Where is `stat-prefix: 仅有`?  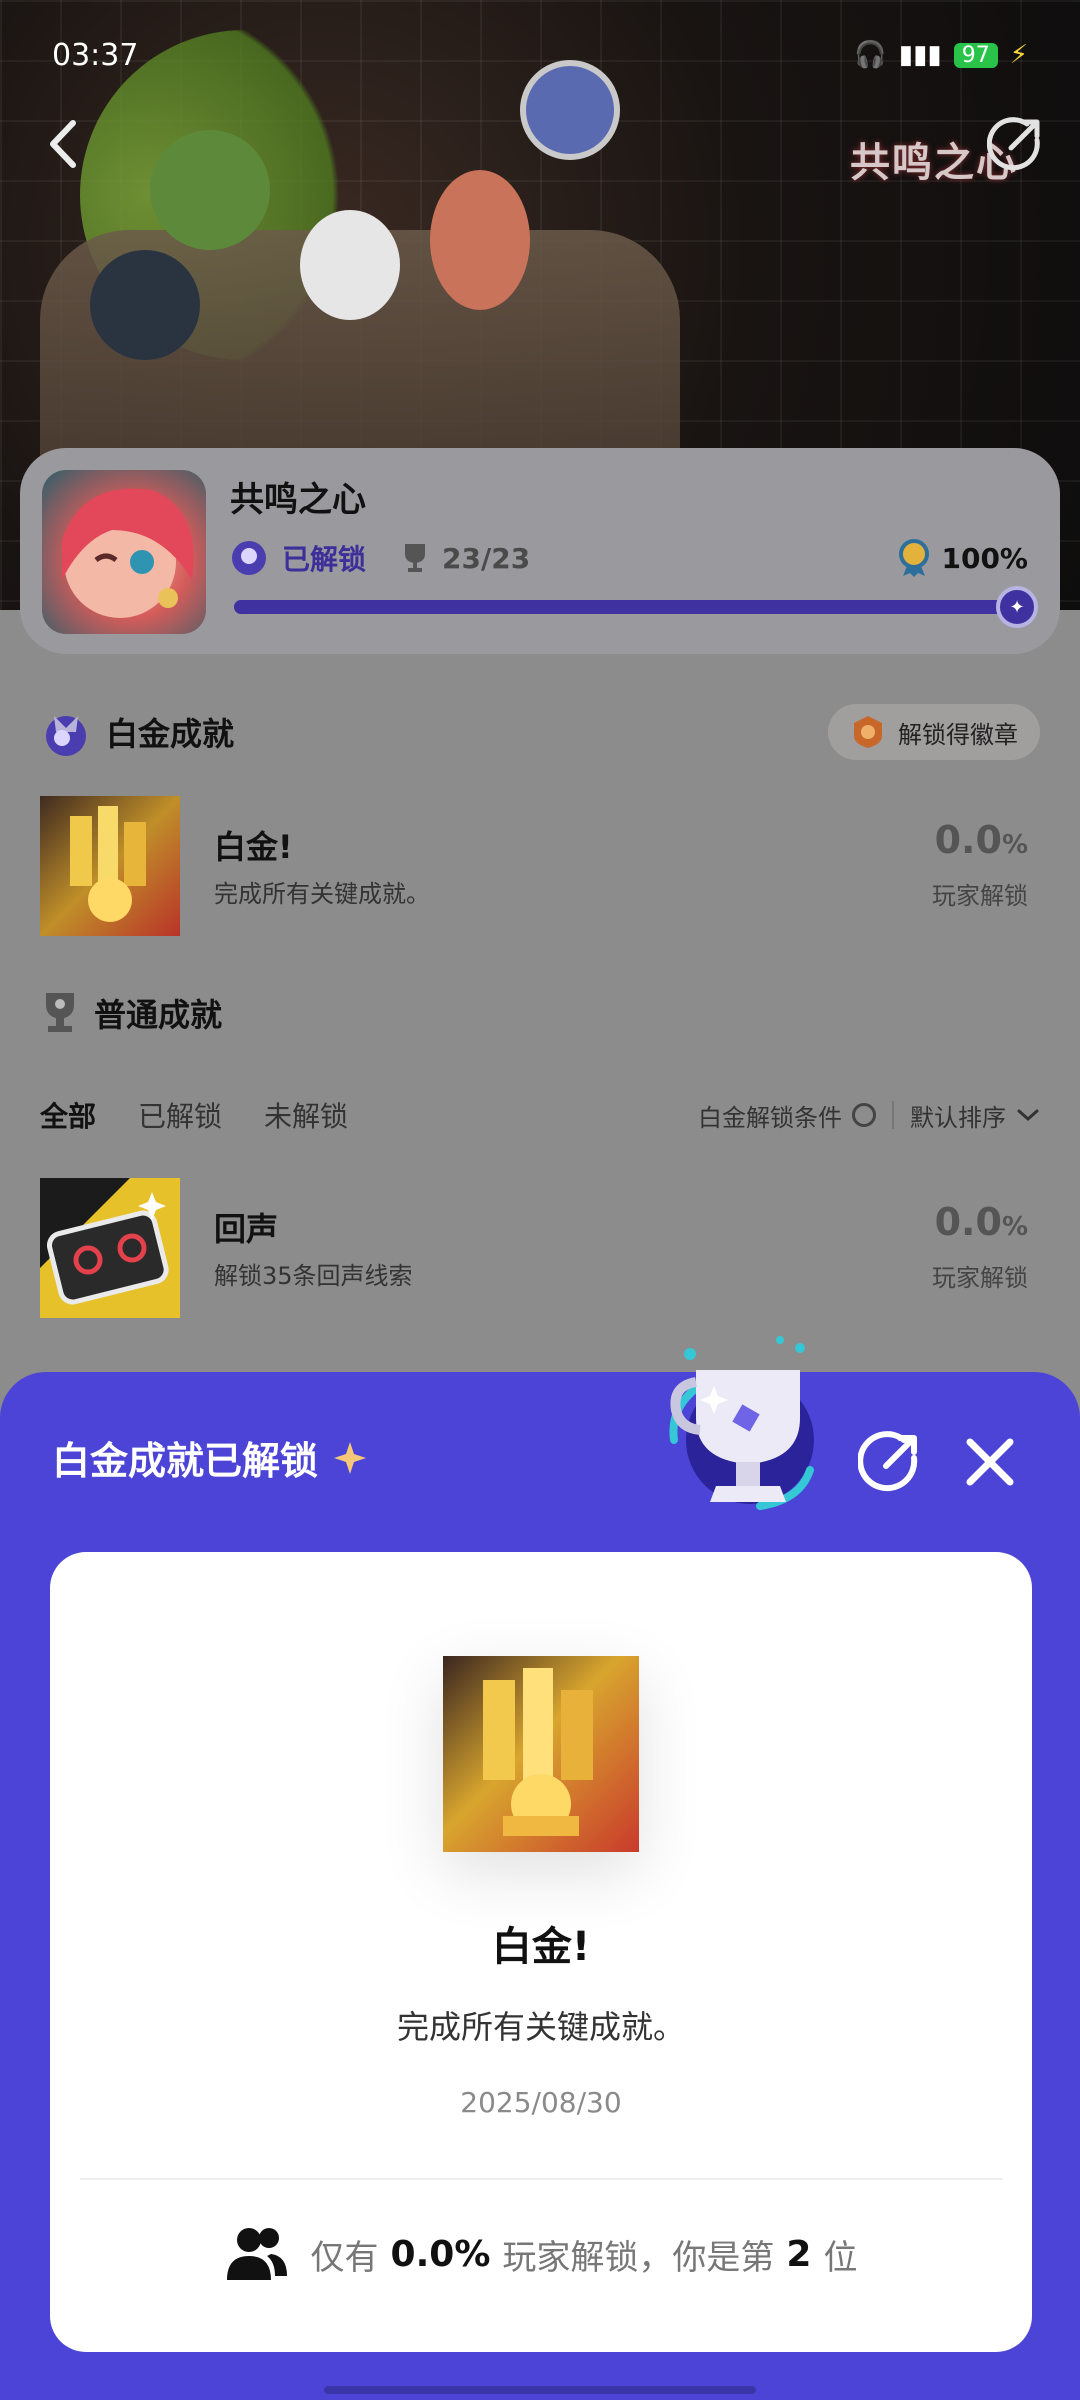
stat-prefix: 仅有 is located at coordinates (344, 2257).